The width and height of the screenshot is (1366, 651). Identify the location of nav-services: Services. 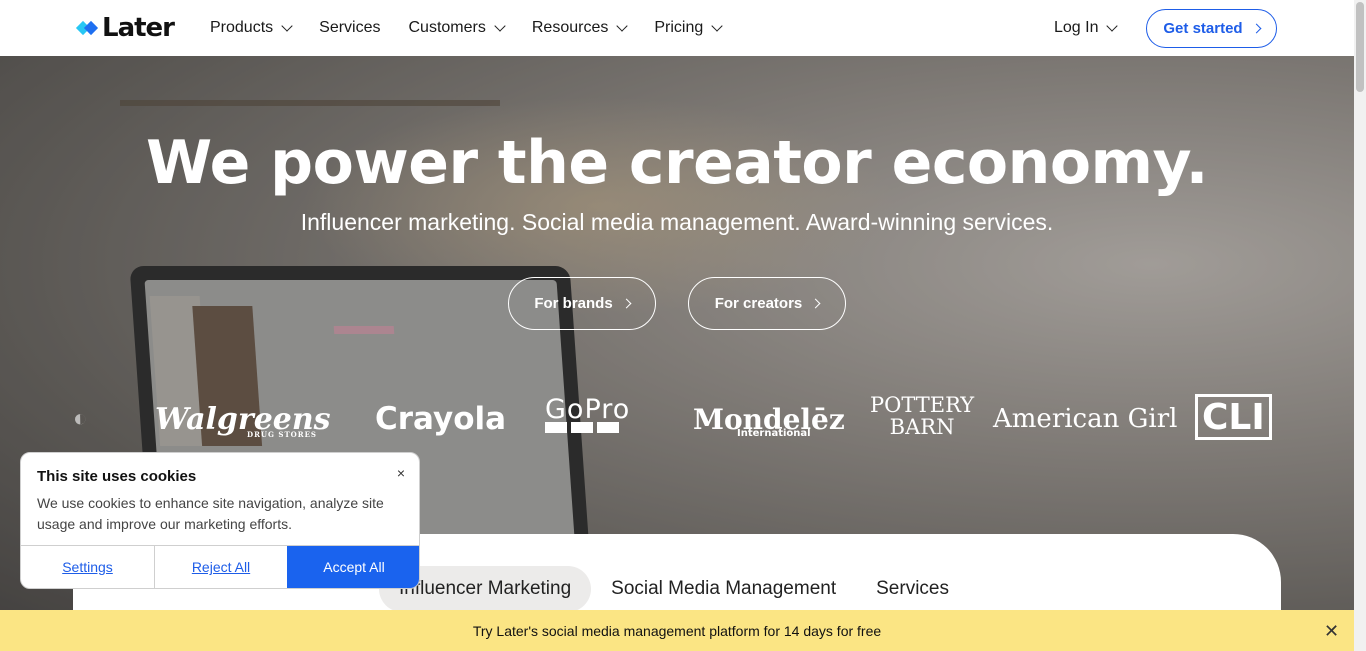
(349, 28).